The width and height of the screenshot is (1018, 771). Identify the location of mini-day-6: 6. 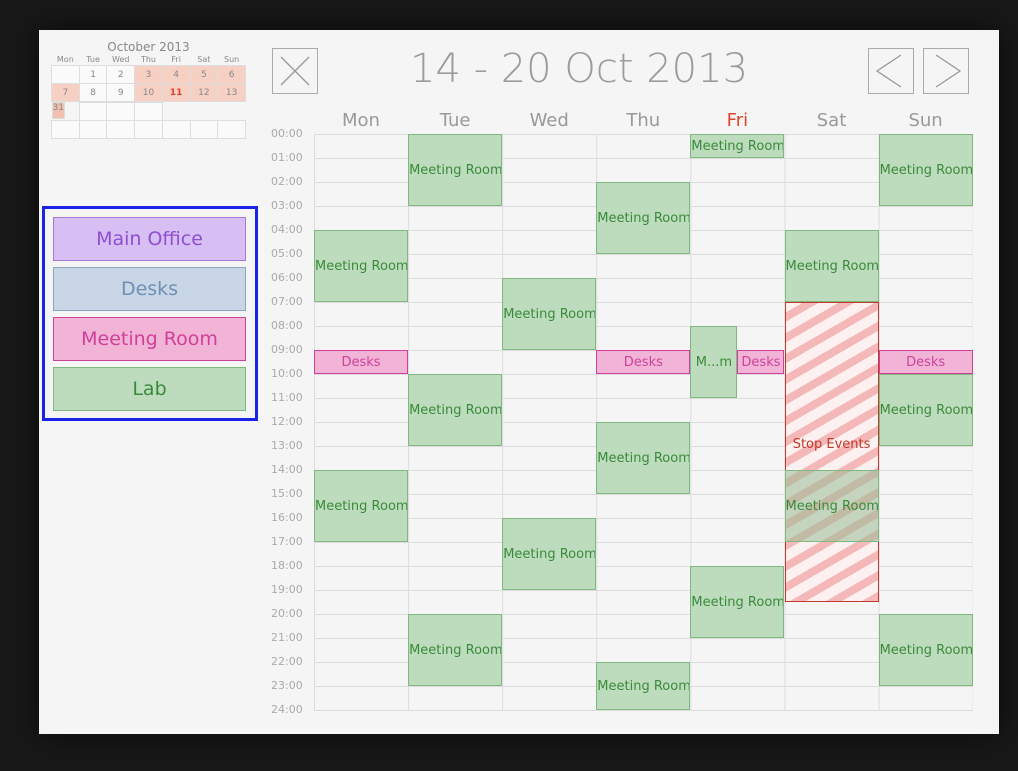
(231, 74).